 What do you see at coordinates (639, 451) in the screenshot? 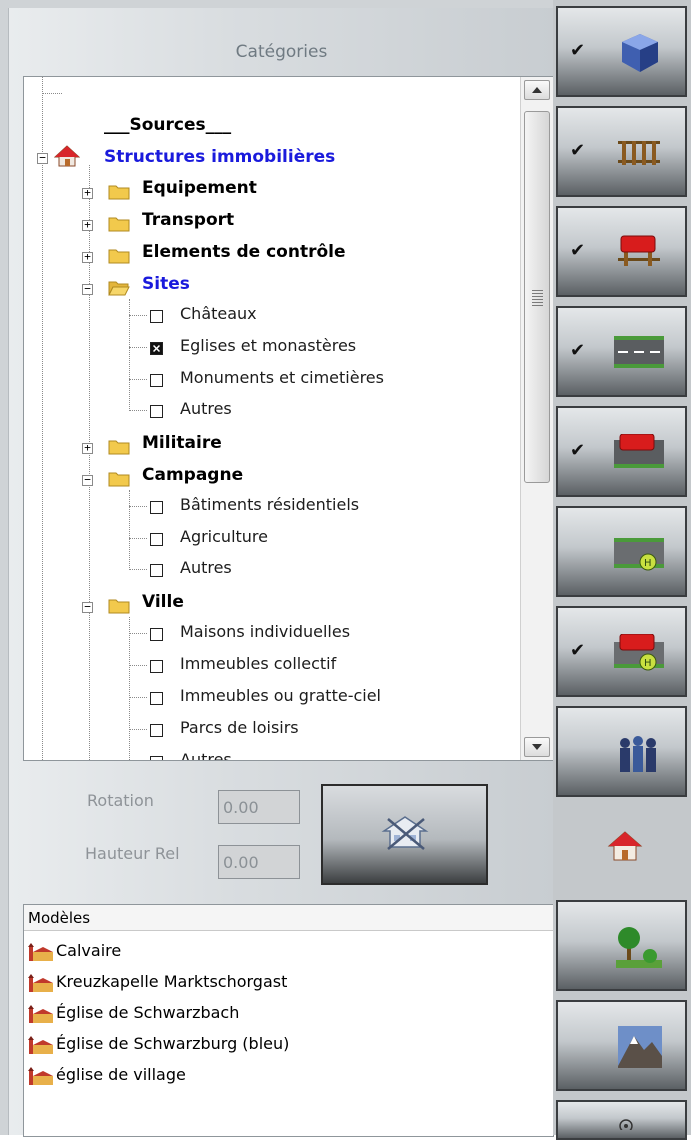
I see `road-vehicle-icon` at bounding box center [639, 451].